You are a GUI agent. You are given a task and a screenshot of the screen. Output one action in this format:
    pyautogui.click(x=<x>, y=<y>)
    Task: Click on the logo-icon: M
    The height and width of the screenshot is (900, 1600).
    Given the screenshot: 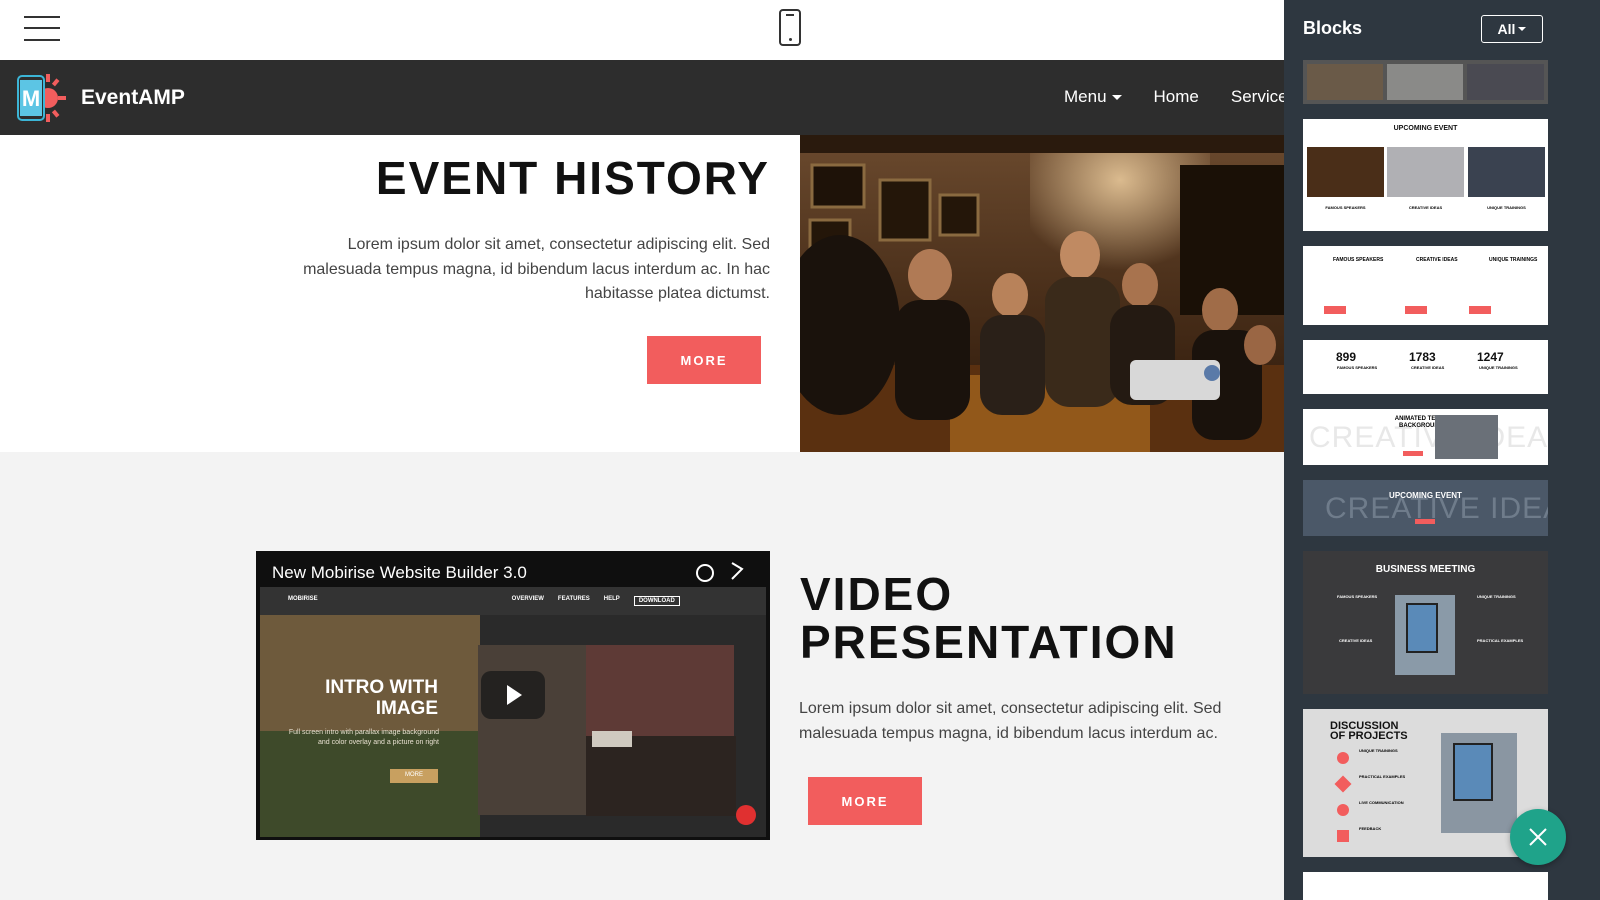 What is the action you would take?
    pyautogui.click(x=40, y=98)
    